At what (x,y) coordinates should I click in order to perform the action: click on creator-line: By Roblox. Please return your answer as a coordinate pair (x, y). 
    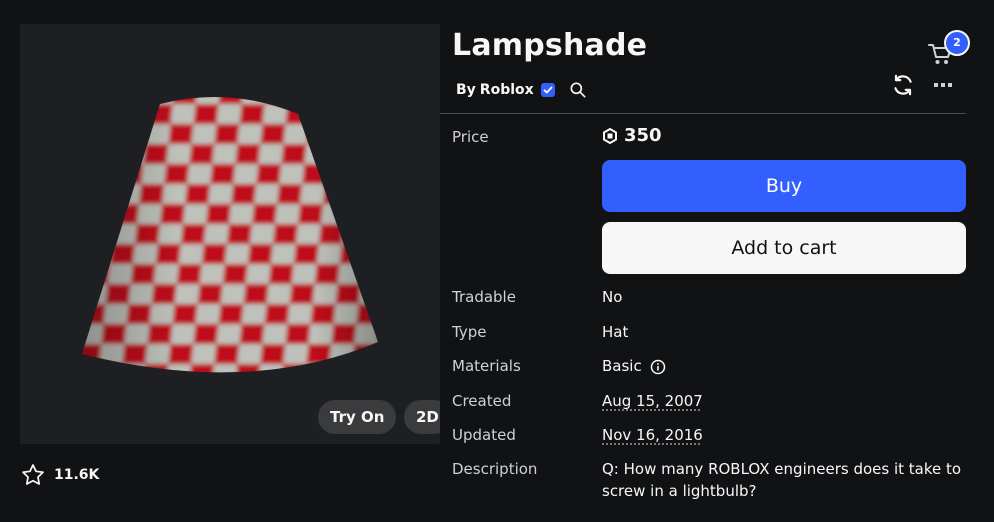
    Looking at the image, I should click on (522, 90).